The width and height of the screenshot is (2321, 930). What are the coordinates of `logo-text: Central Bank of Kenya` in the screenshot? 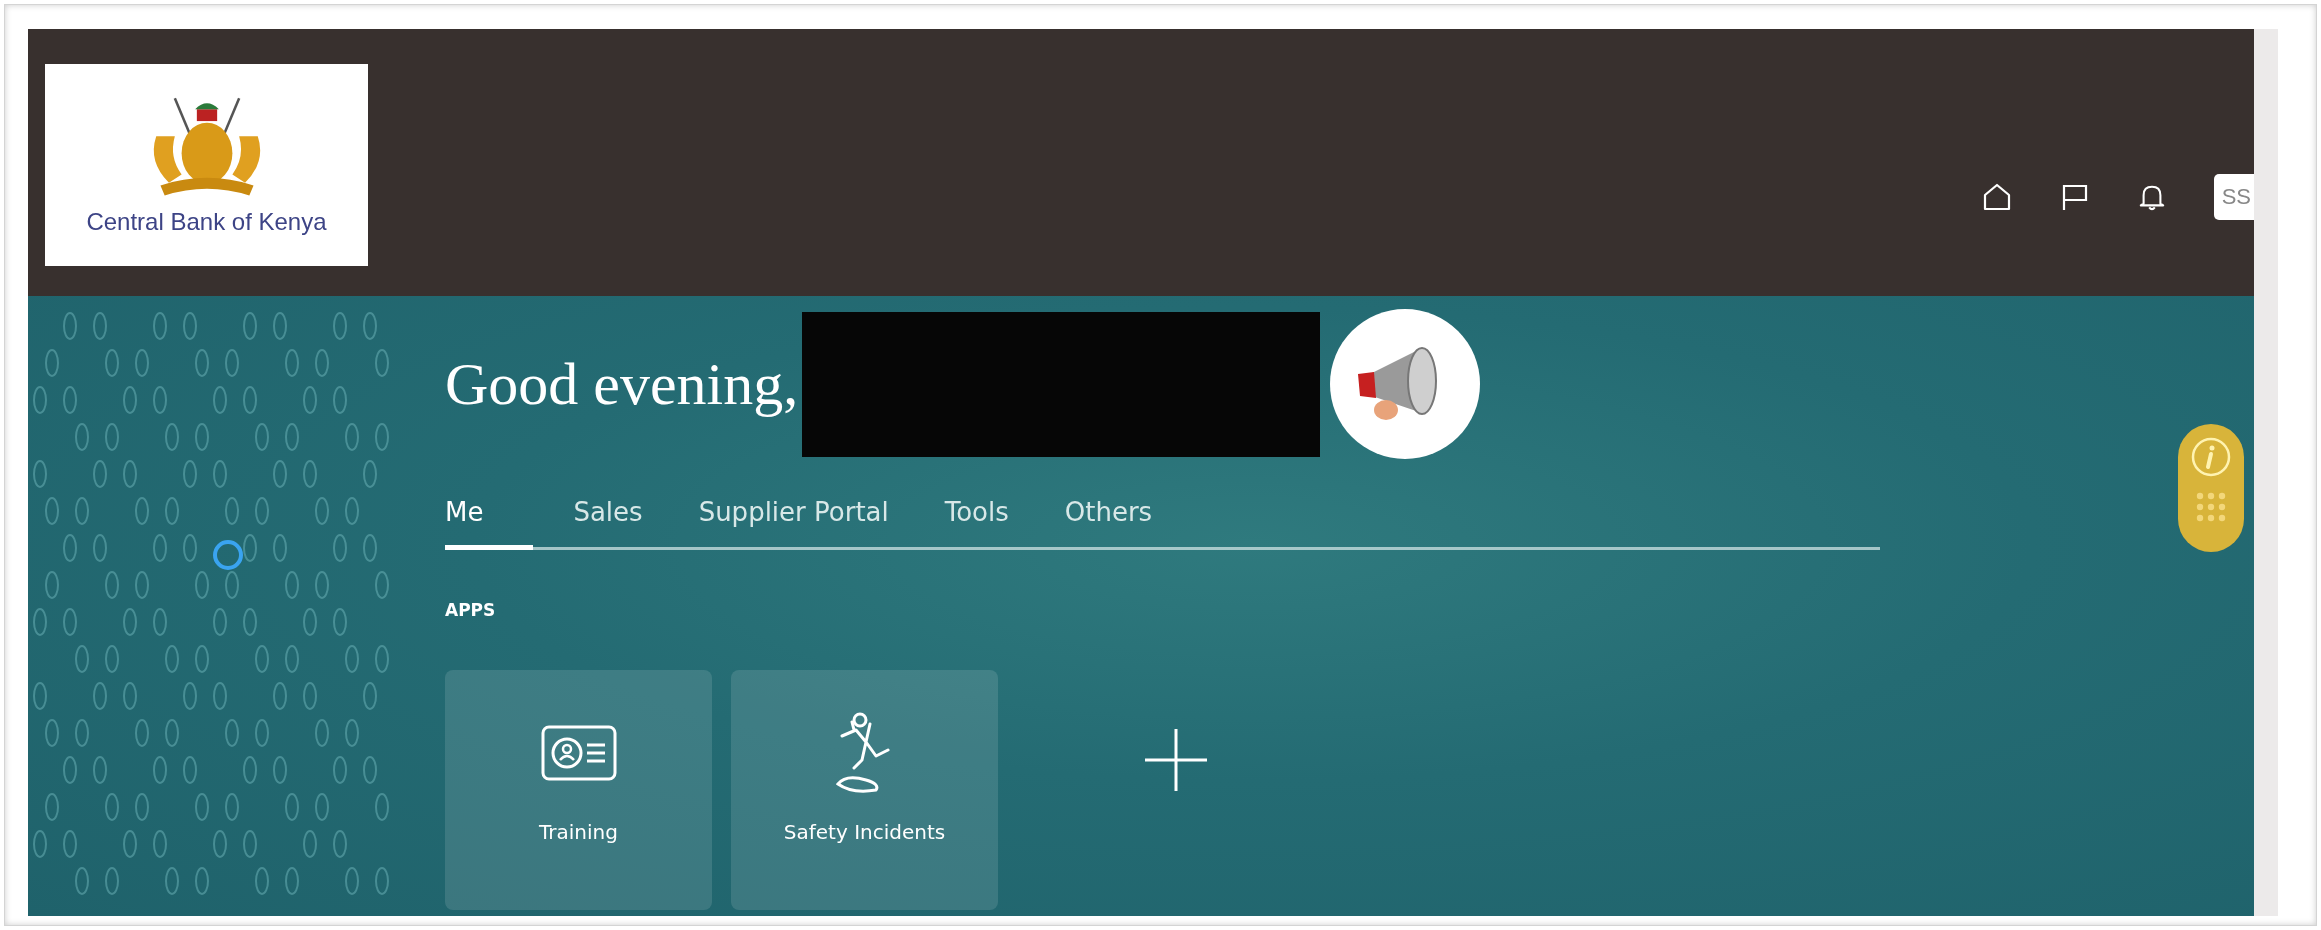 It's located at (206, 222).